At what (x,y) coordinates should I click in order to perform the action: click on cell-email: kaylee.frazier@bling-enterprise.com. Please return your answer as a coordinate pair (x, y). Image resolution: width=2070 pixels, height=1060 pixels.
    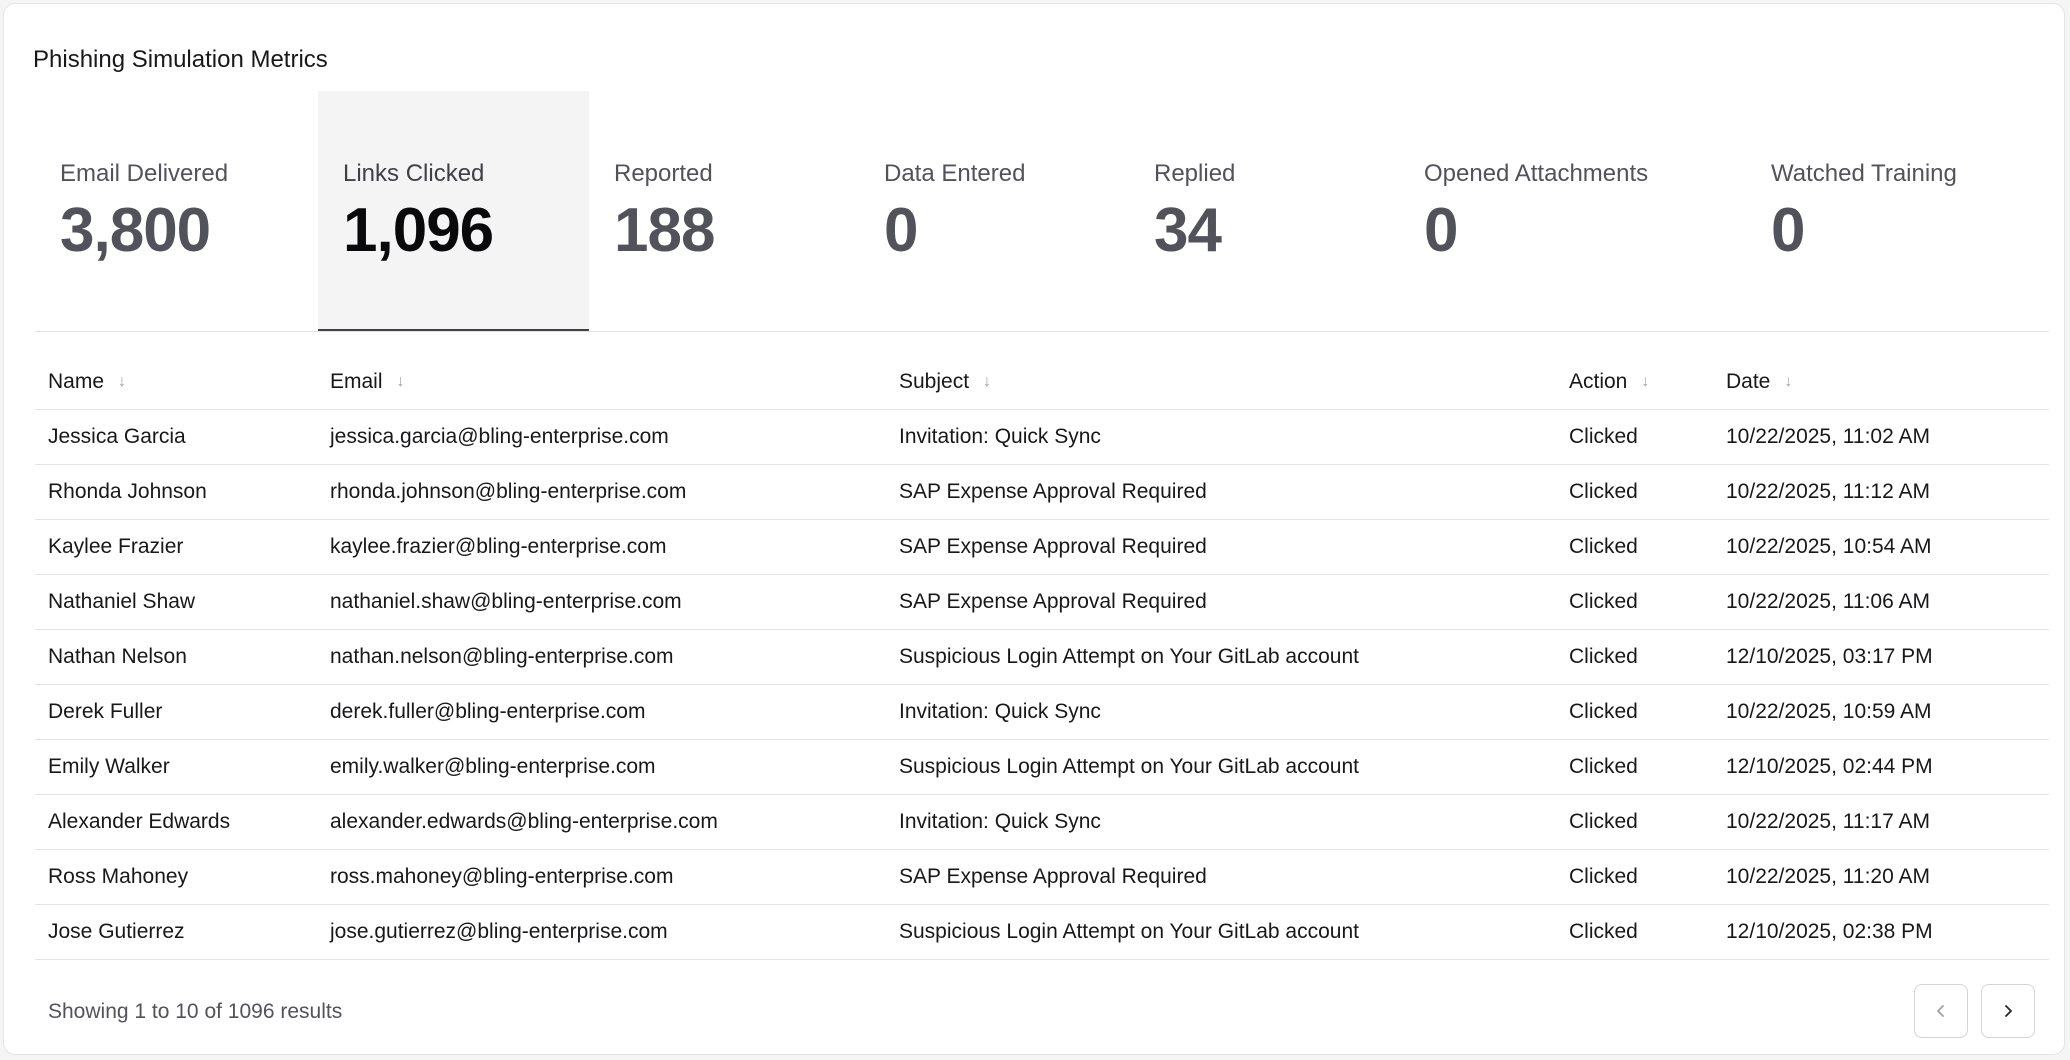
    Looking at the image, I should click on (601, 547).